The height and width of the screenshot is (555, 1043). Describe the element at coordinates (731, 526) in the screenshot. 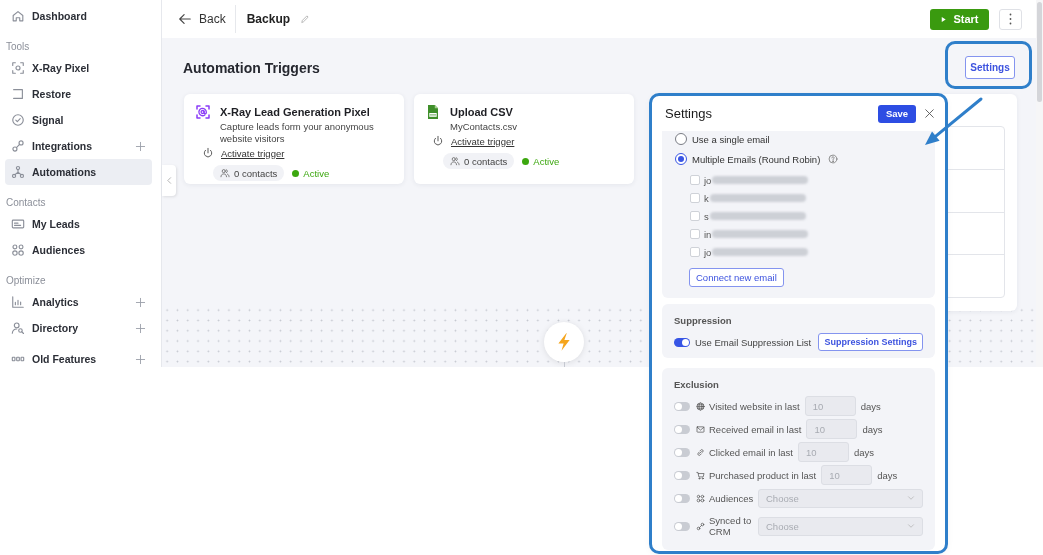

I see `rule-label: Synced to CRM` at that location.